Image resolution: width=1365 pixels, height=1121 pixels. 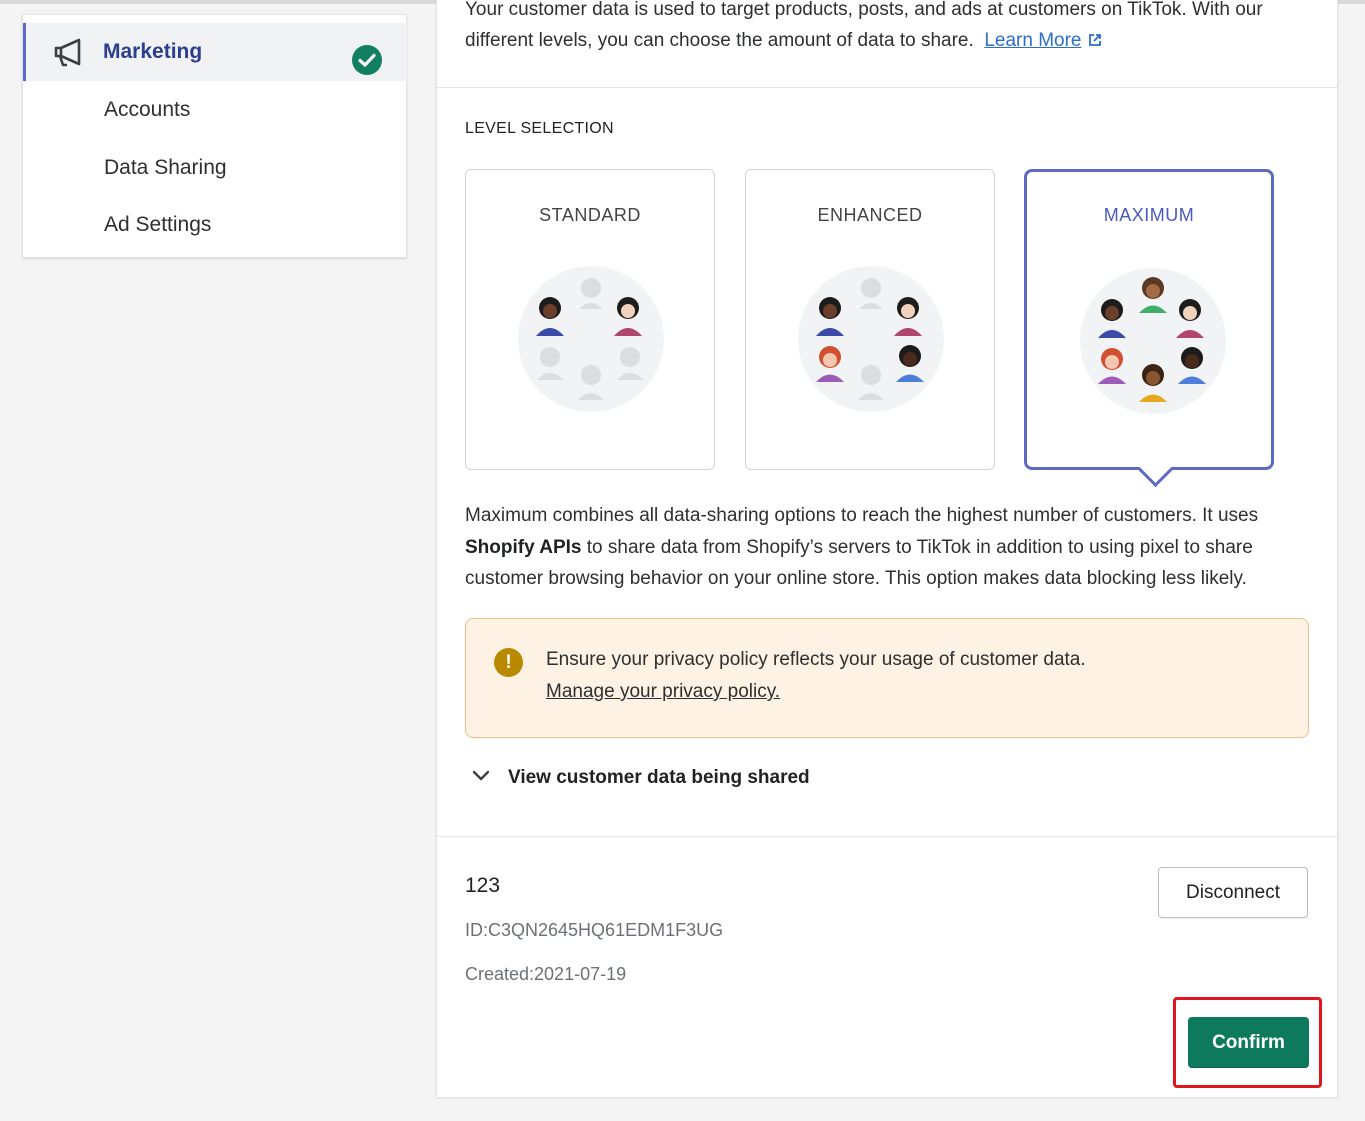 I want to click on checkmark-icon, so click(x=367, y=60).